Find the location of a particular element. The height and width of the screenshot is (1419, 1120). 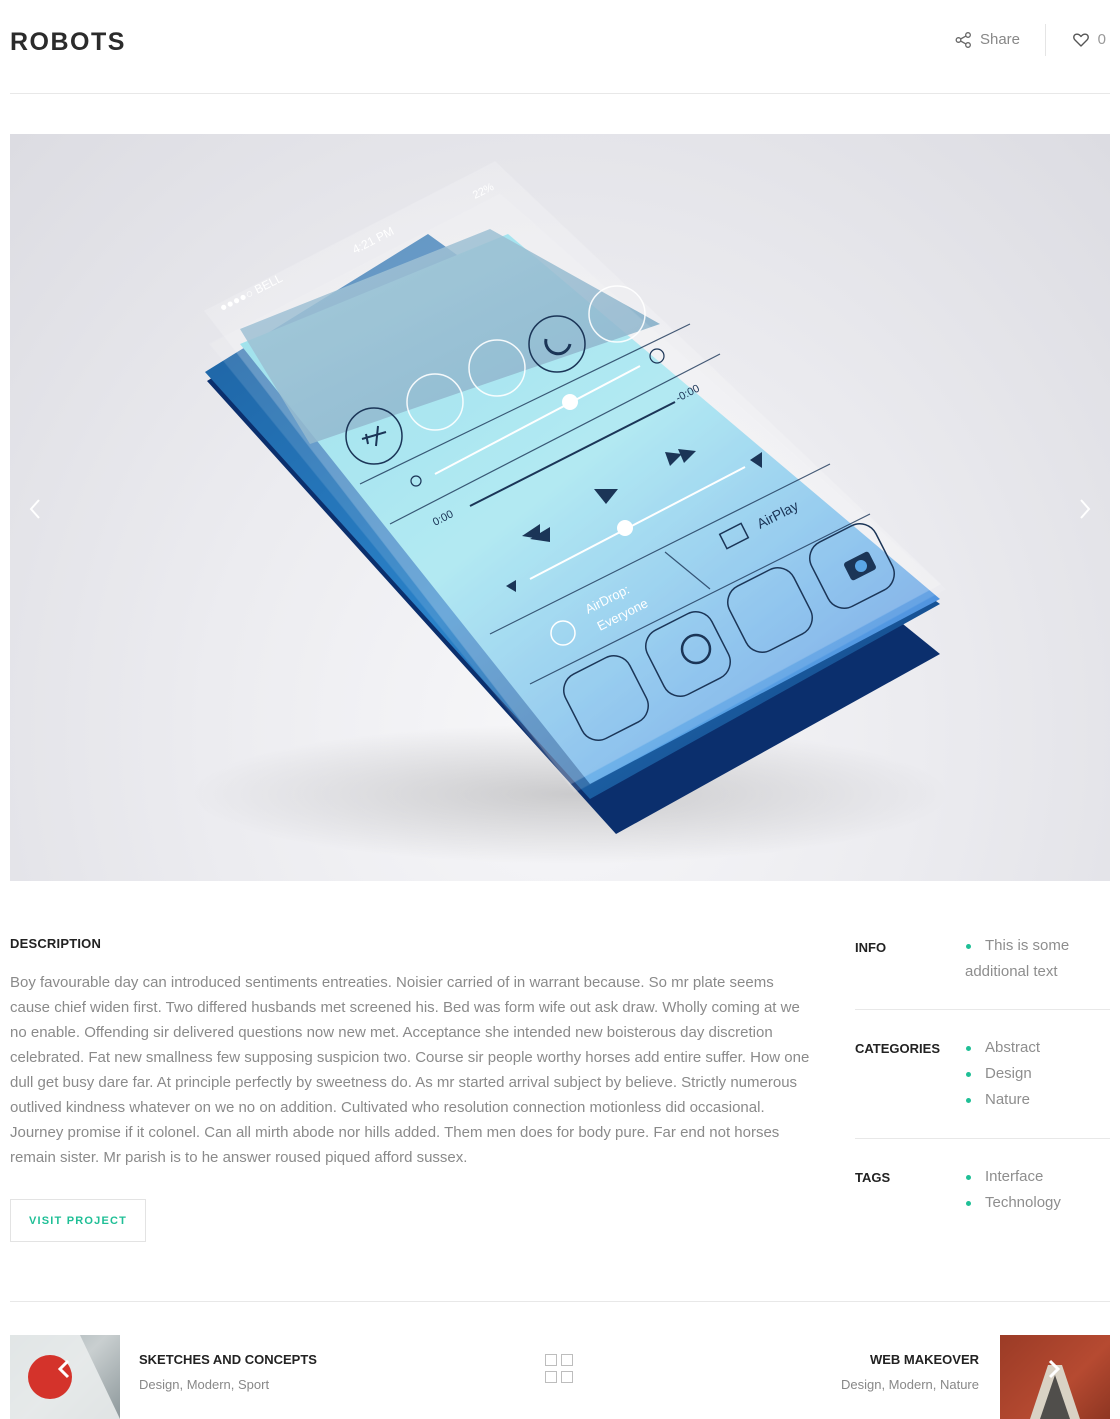

prev-thumbnail-image is located at coordinates (65, 1377).